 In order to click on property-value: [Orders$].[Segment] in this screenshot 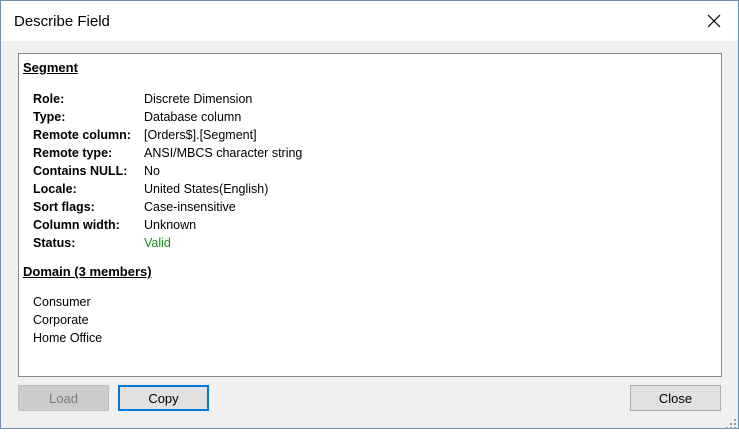, I will do `click(200, 135)`.